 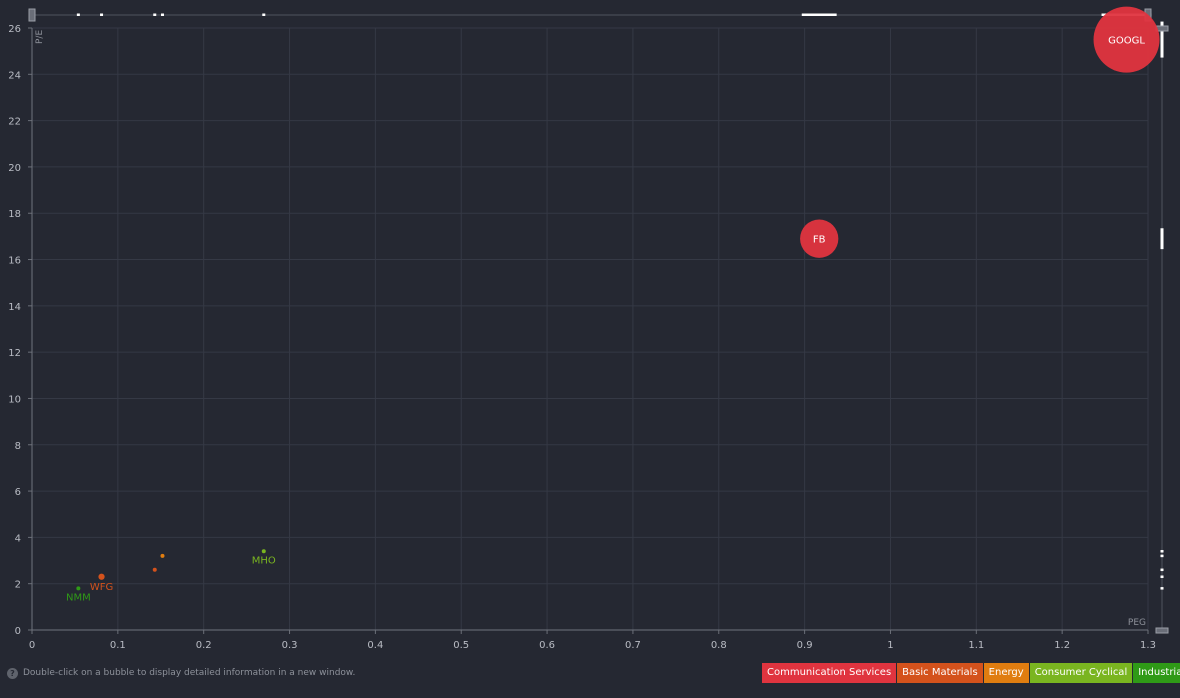 What do you see at coordinates (18, 446) in the screenshot?
I see `y-tick-label: 8` at bounding box center [18, 446].